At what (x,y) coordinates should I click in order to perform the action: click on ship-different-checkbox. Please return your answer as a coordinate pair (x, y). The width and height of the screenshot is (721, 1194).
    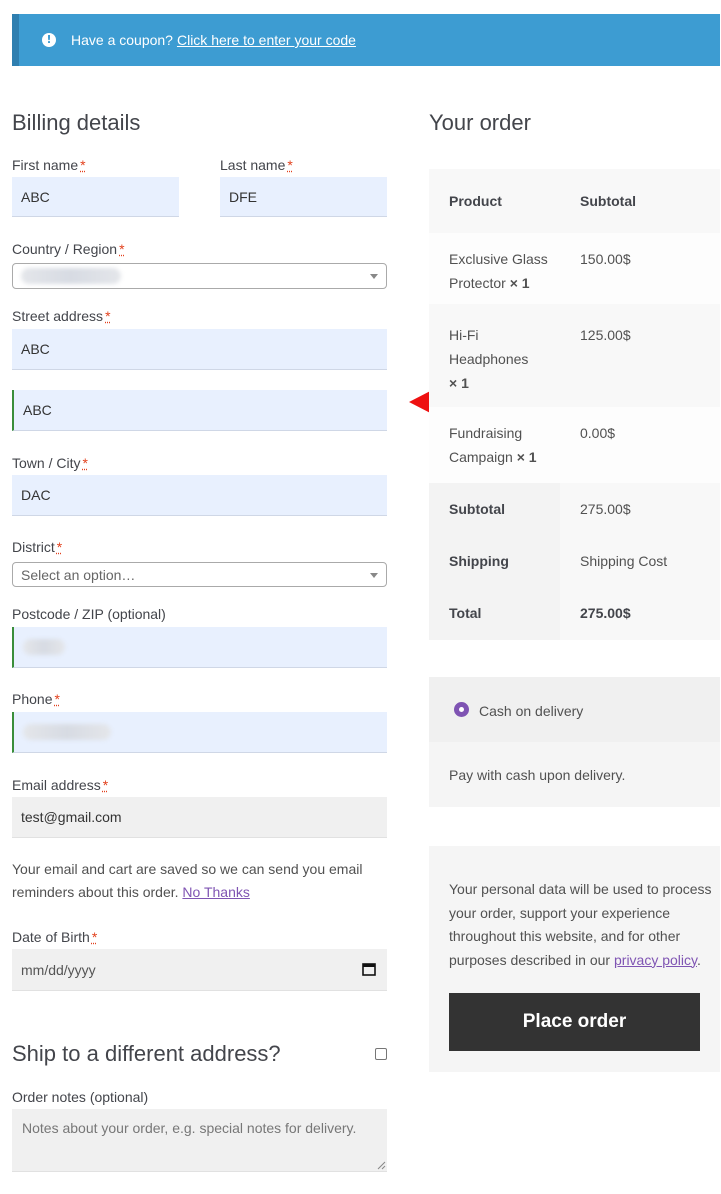
    Looking at the image, I should click on (381, 1054).